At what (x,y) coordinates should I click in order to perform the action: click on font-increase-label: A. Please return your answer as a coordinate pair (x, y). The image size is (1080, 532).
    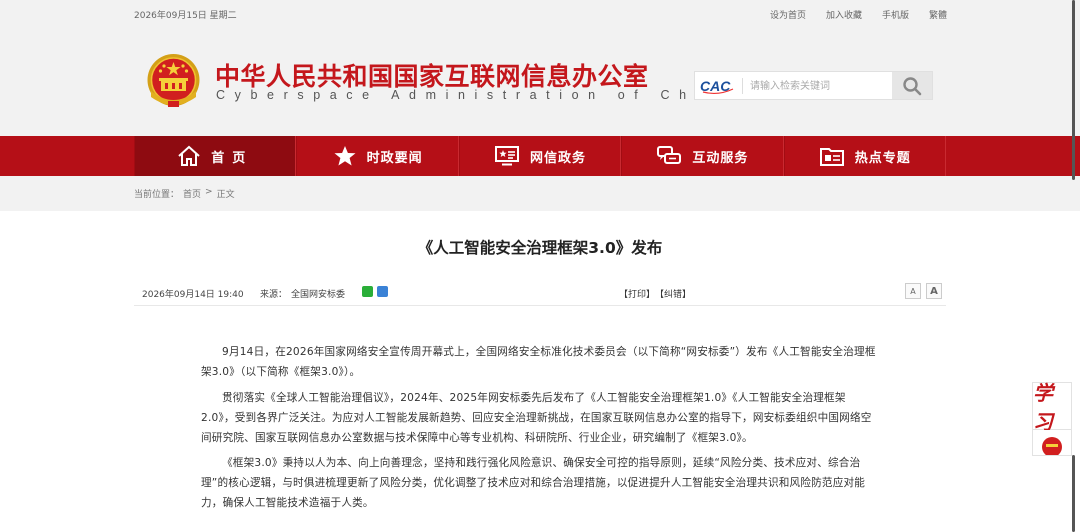
    Looking at the image, I should click on (934, 291).